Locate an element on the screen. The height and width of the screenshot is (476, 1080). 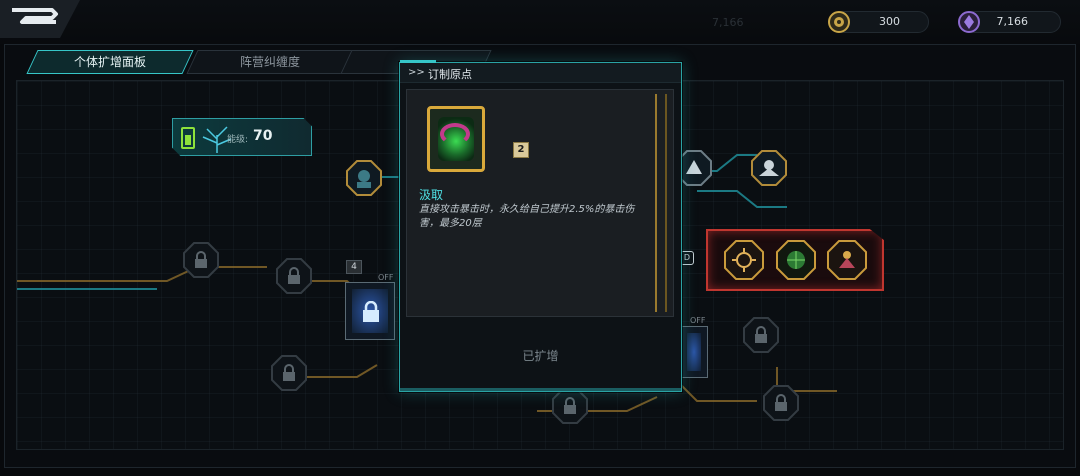
swirl-icon is located at coordinates (455, 134).